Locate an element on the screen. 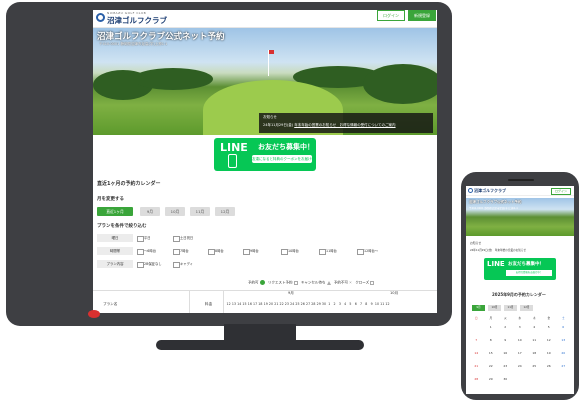 Image resolution: width=580 pixels, height=400 pixels. filter-plan-checkbox: 2B保証なし is located at coordinates (149, 264).